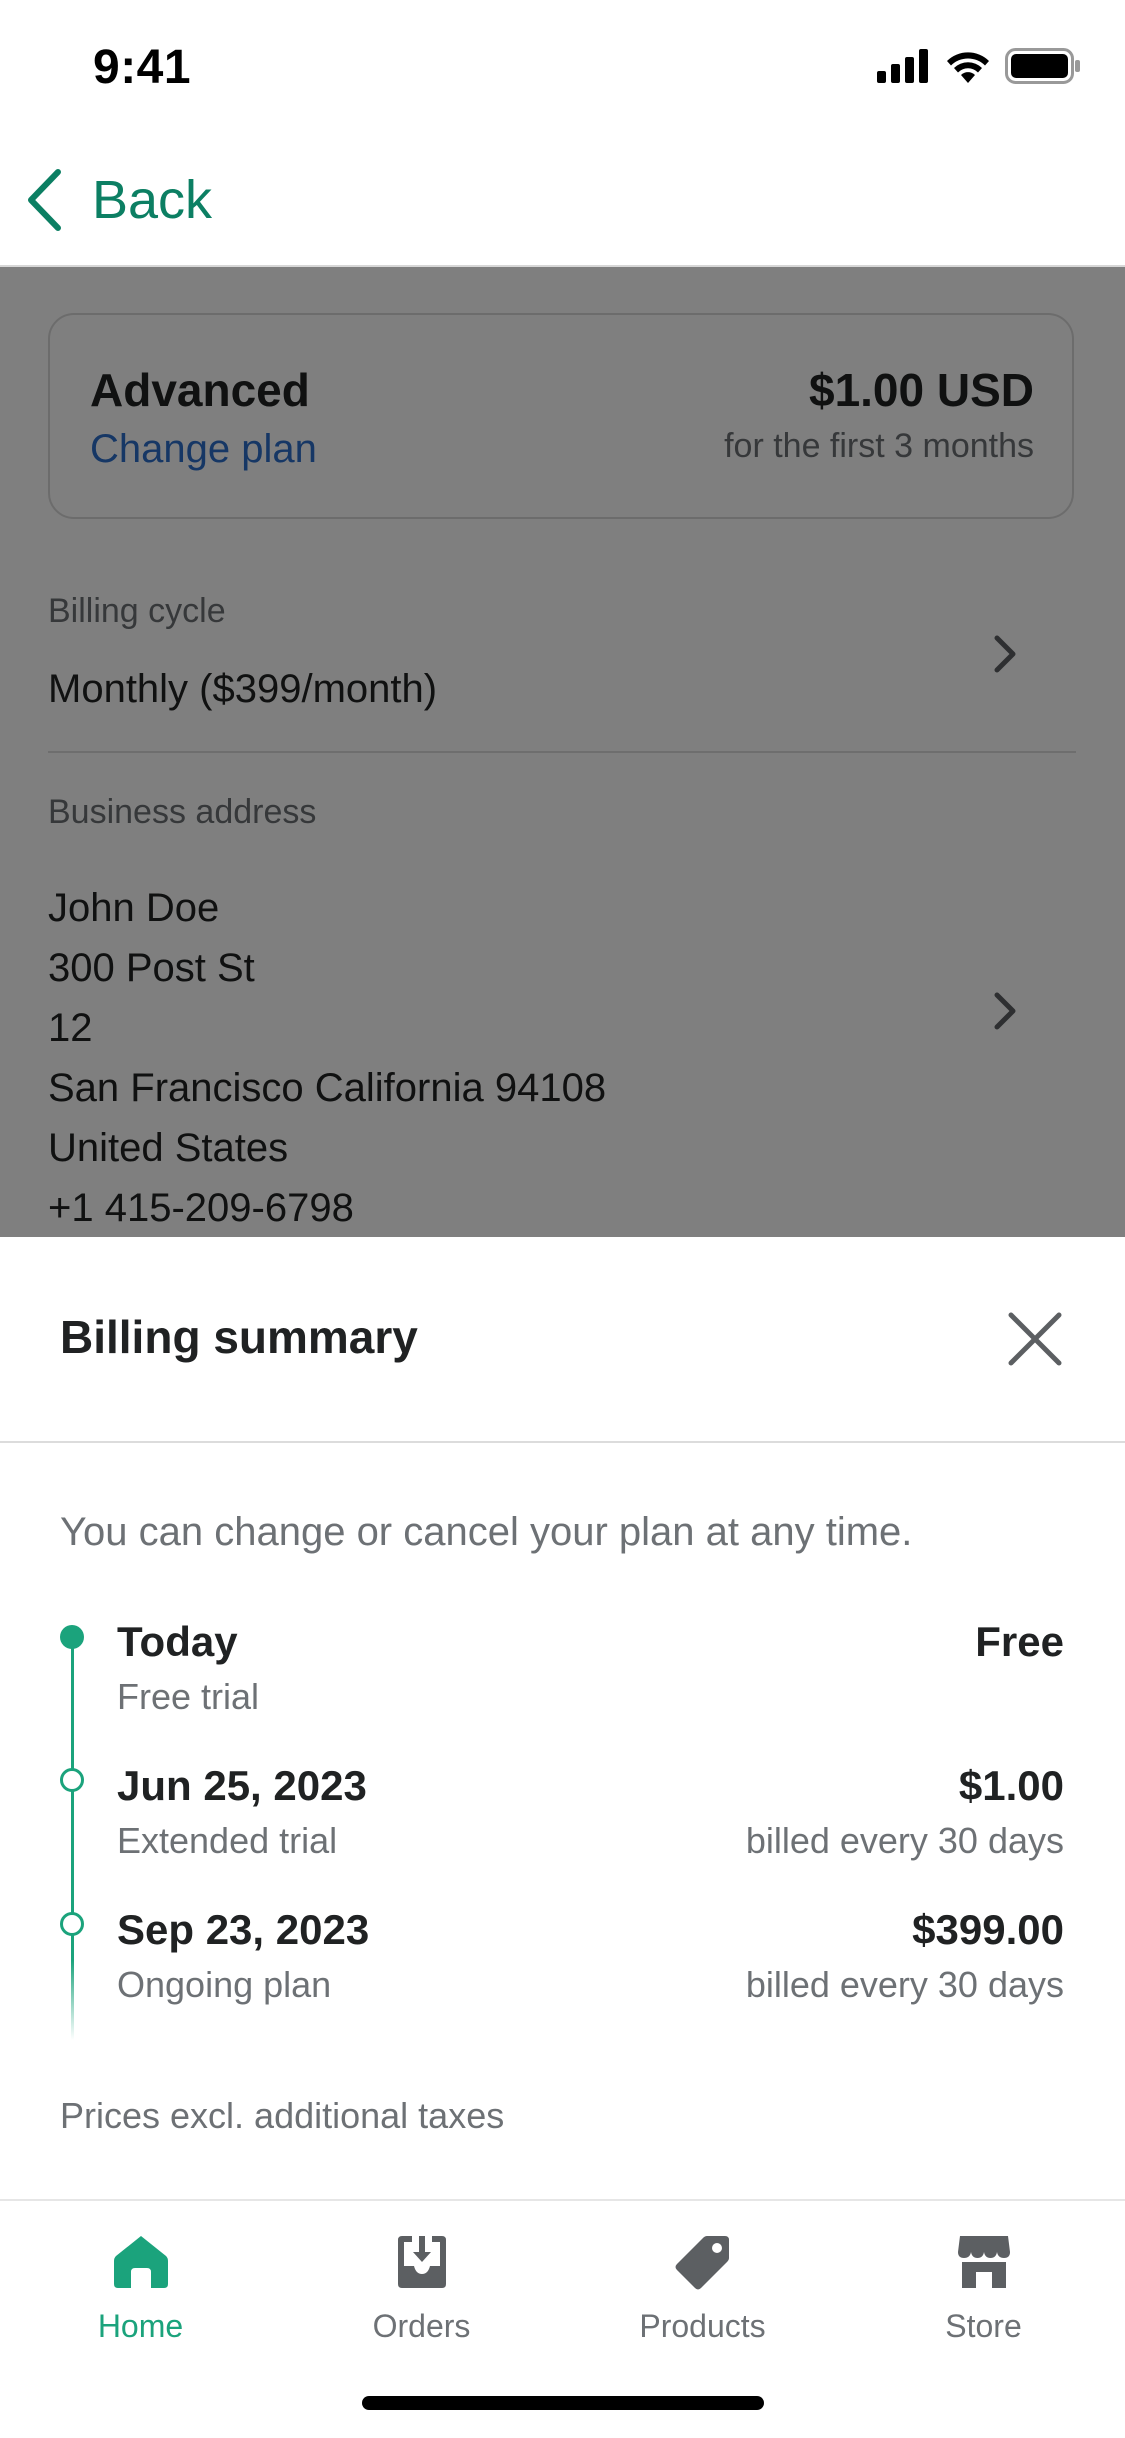 This screenshot has width=1125, height=2438. Describe the element at coordinates (188, 1696) in the screenshot. I see `timeline-item-subtitle: Free trial` at that location.